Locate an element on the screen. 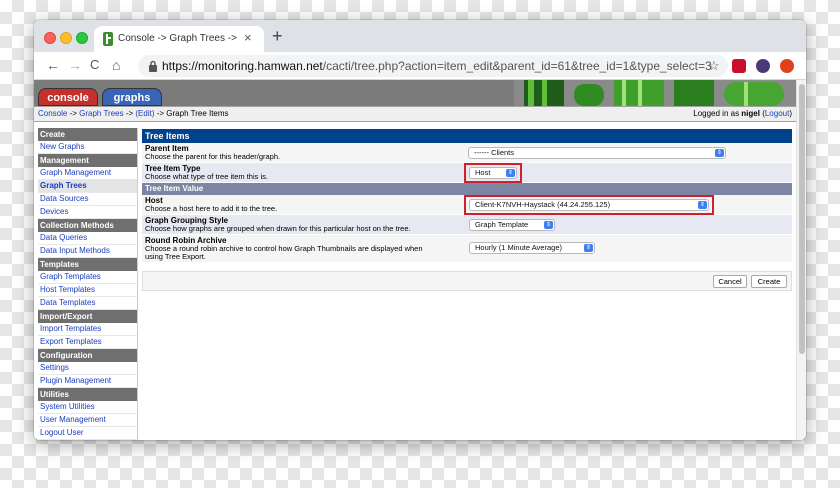  form-title: Tree Items is located at coordinates (467, 136).